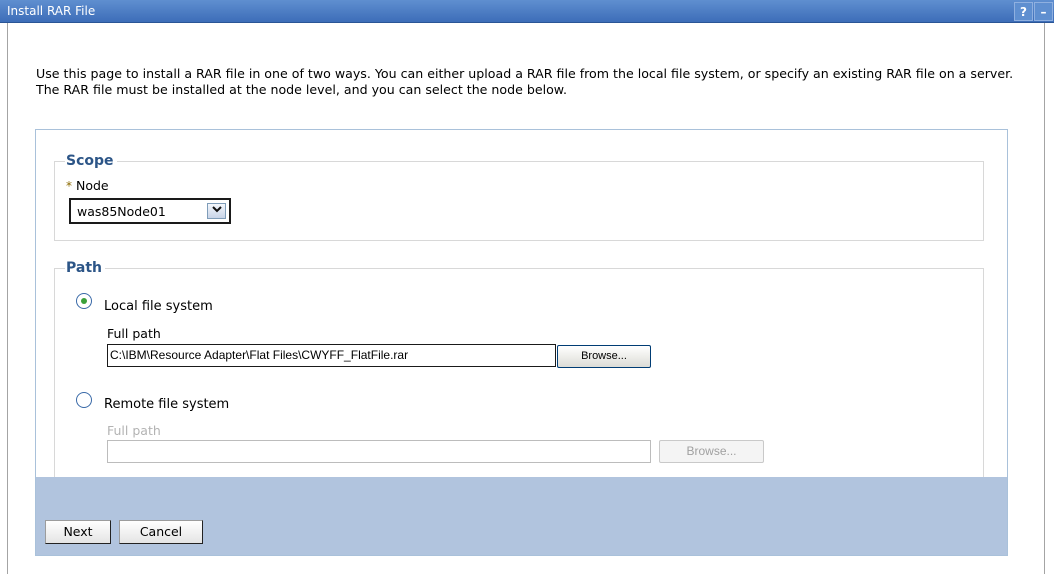  I want to click on help-button: ?, so click(1023, 11).